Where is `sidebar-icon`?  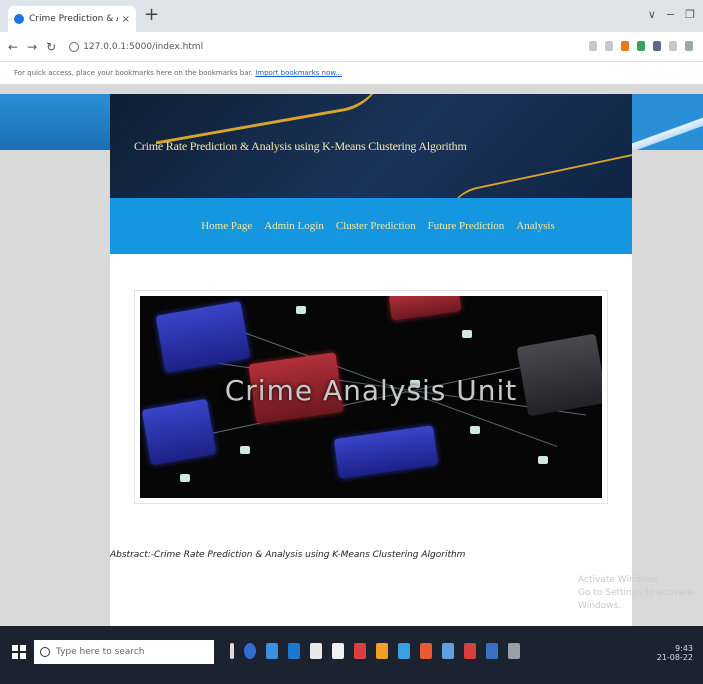
sidebar-icon is located at coordinates (673, 46).